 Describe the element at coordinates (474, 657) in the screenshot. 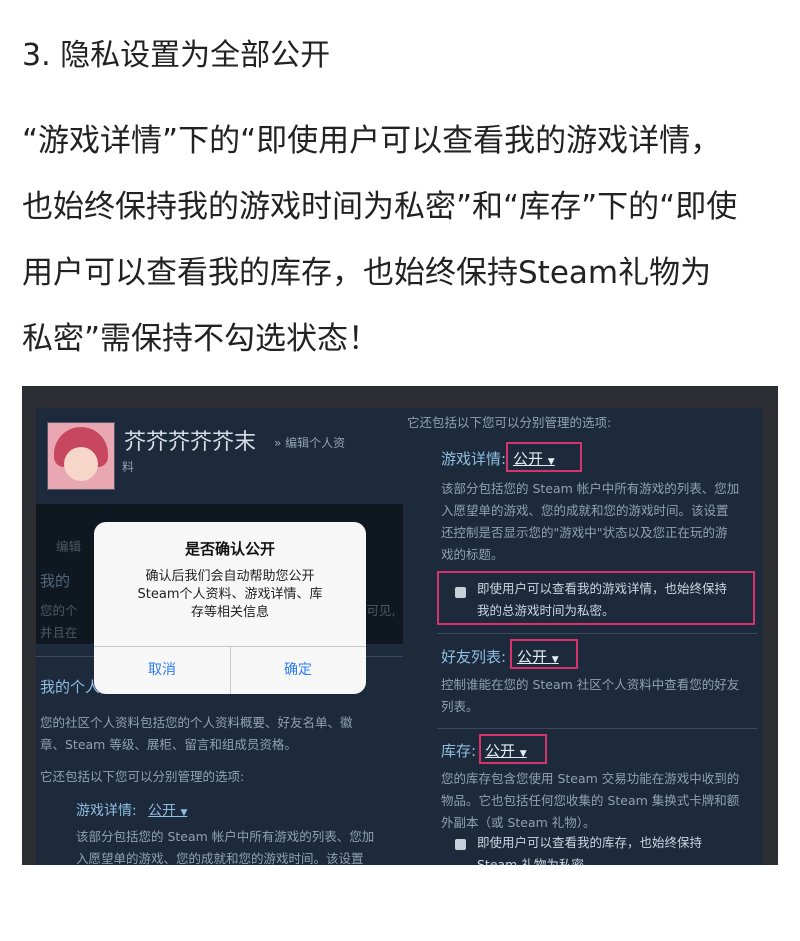

I see `friends-label: 好友列表:` at that location.